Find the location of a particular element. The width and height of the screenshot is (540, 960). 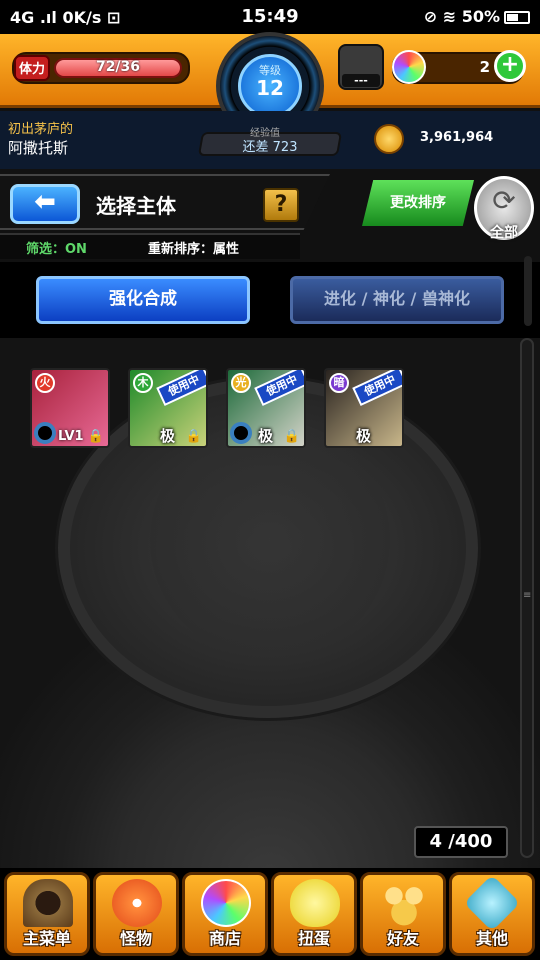

nav-label: 怪物 is located at coordinates (135, 938).